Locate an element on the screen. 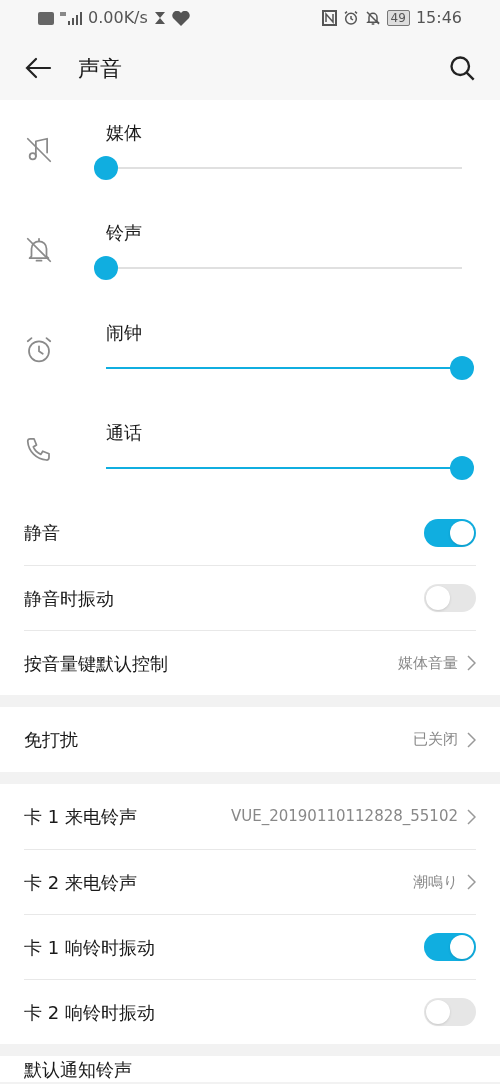 The image size is (500, 1084). battery-indicator: 49 is located at coordinates (398, 18).